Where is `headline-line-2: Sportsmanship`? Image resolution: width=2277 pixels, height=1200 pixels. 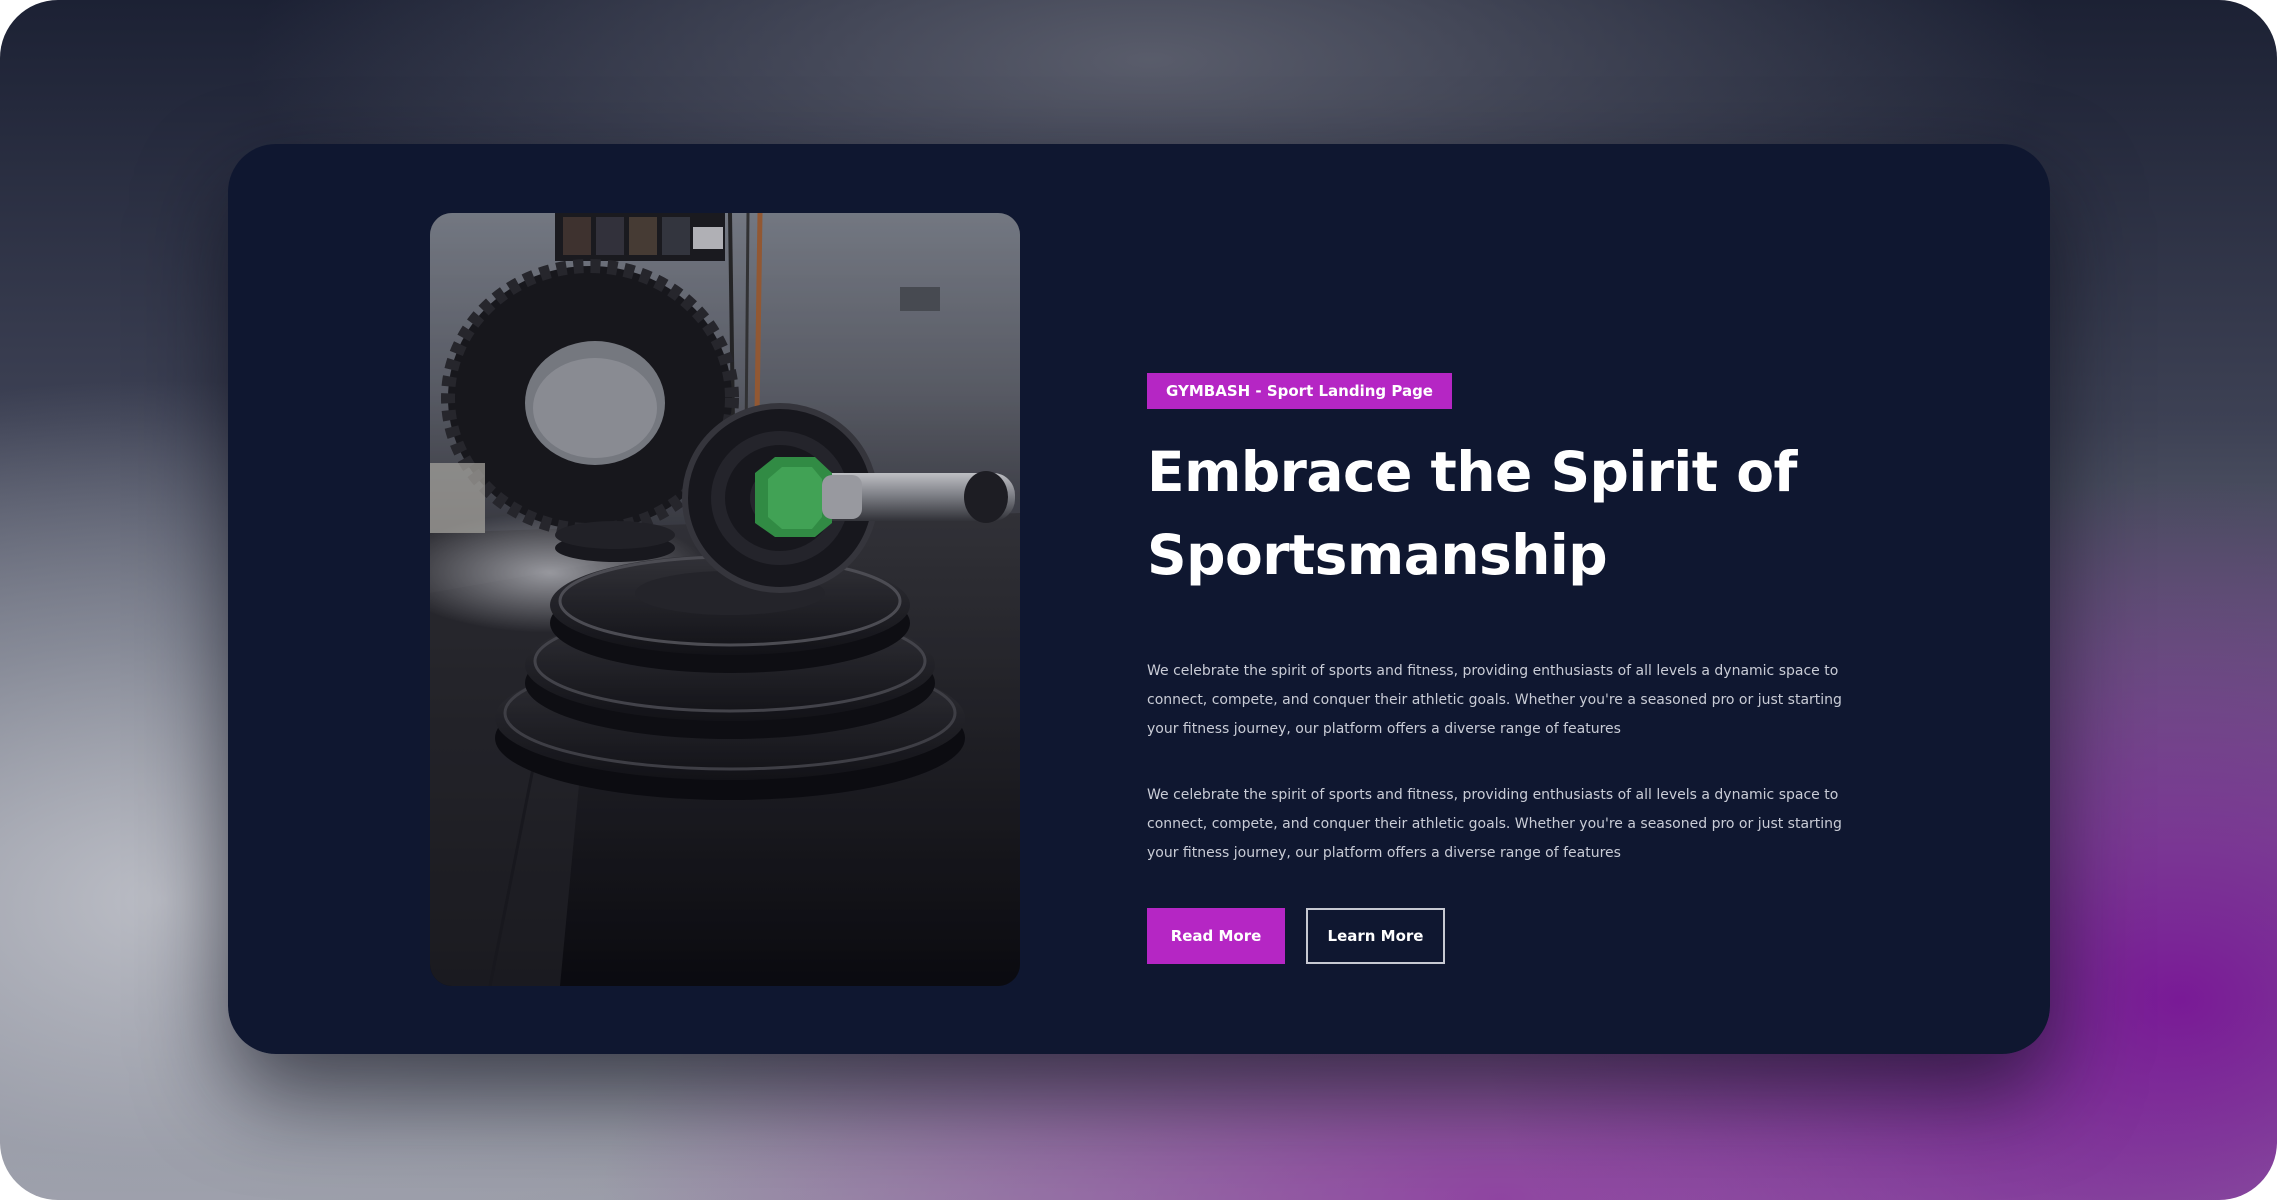
headline-line-2: Sportsmanship is located at coordinates (1377, 555).